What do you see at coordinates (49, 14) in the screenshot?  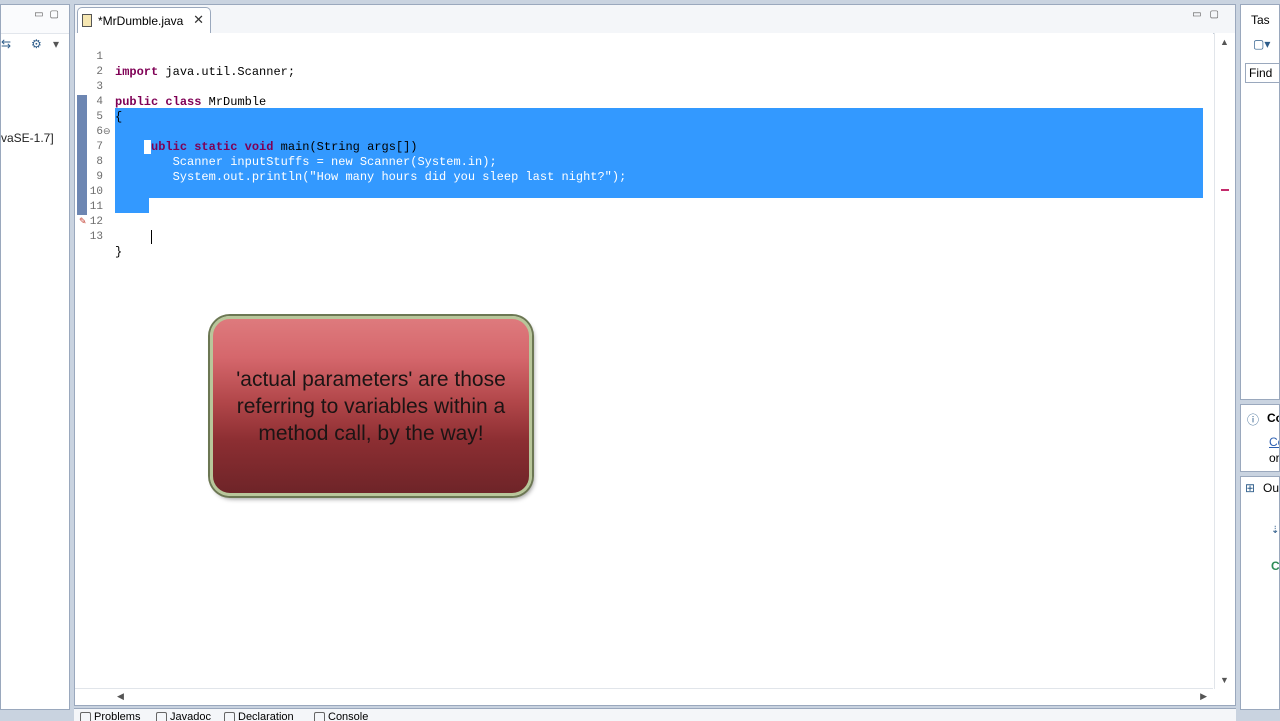 I see `panel-window-controls: ▭▢` at bounding box center [49, 14].